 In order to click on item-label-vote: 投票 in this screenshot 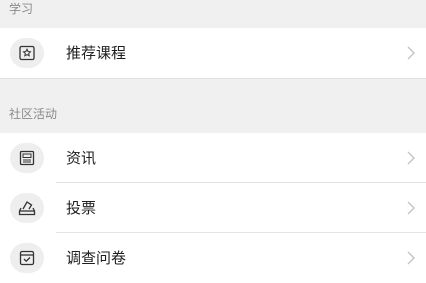, I will do `click(81, 208)`.